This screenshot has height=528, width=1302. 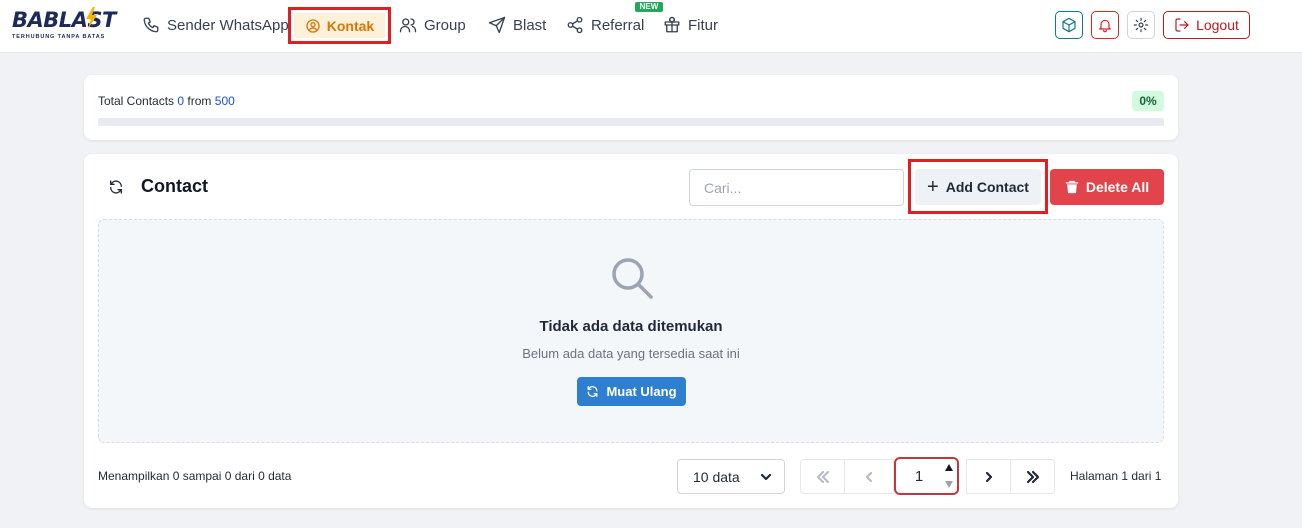 What do you see at coordinates (91, 18) in the screenshot?
I see `lightning-bolt-icon` at bounding box center [91, 18].